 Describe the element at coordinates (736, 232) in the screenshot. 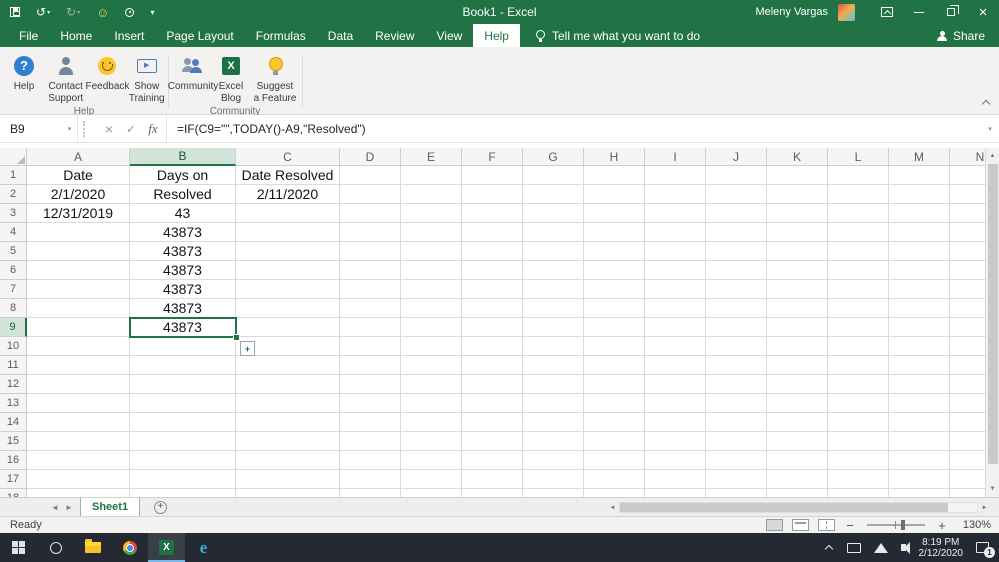

I see `cell-J4` at that location.